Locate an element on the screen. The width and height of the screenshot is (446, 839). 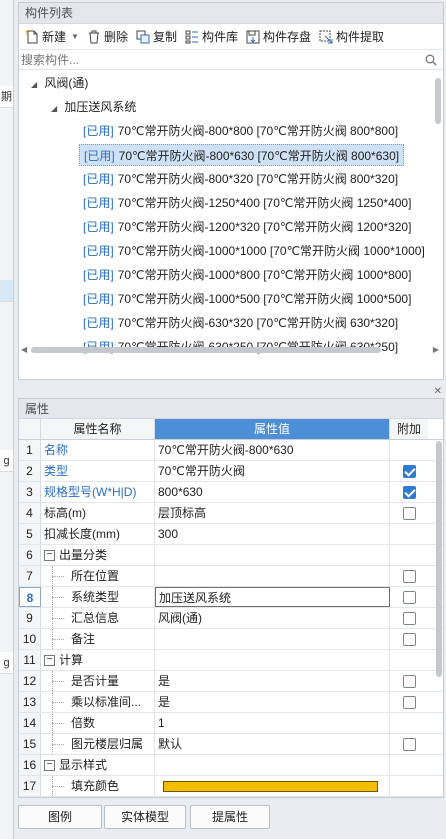
property-row: 8 系统类型 加压送风系统 is located at coordinates (231, 597).